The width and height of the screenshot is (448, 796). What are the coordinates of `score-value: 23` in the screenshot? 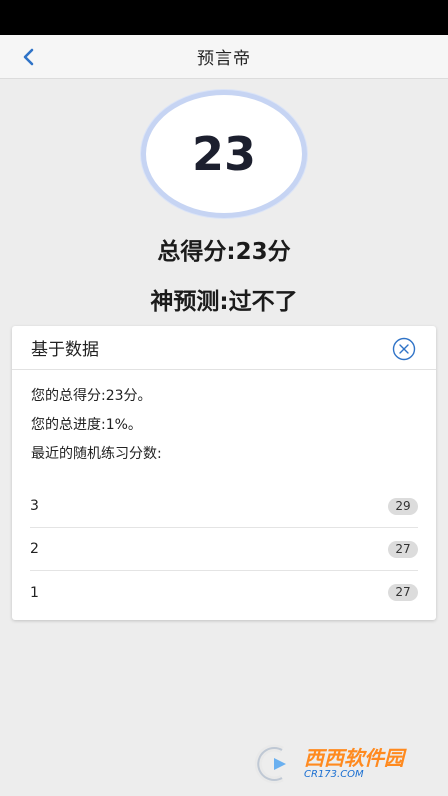 It's located at (223, 154).